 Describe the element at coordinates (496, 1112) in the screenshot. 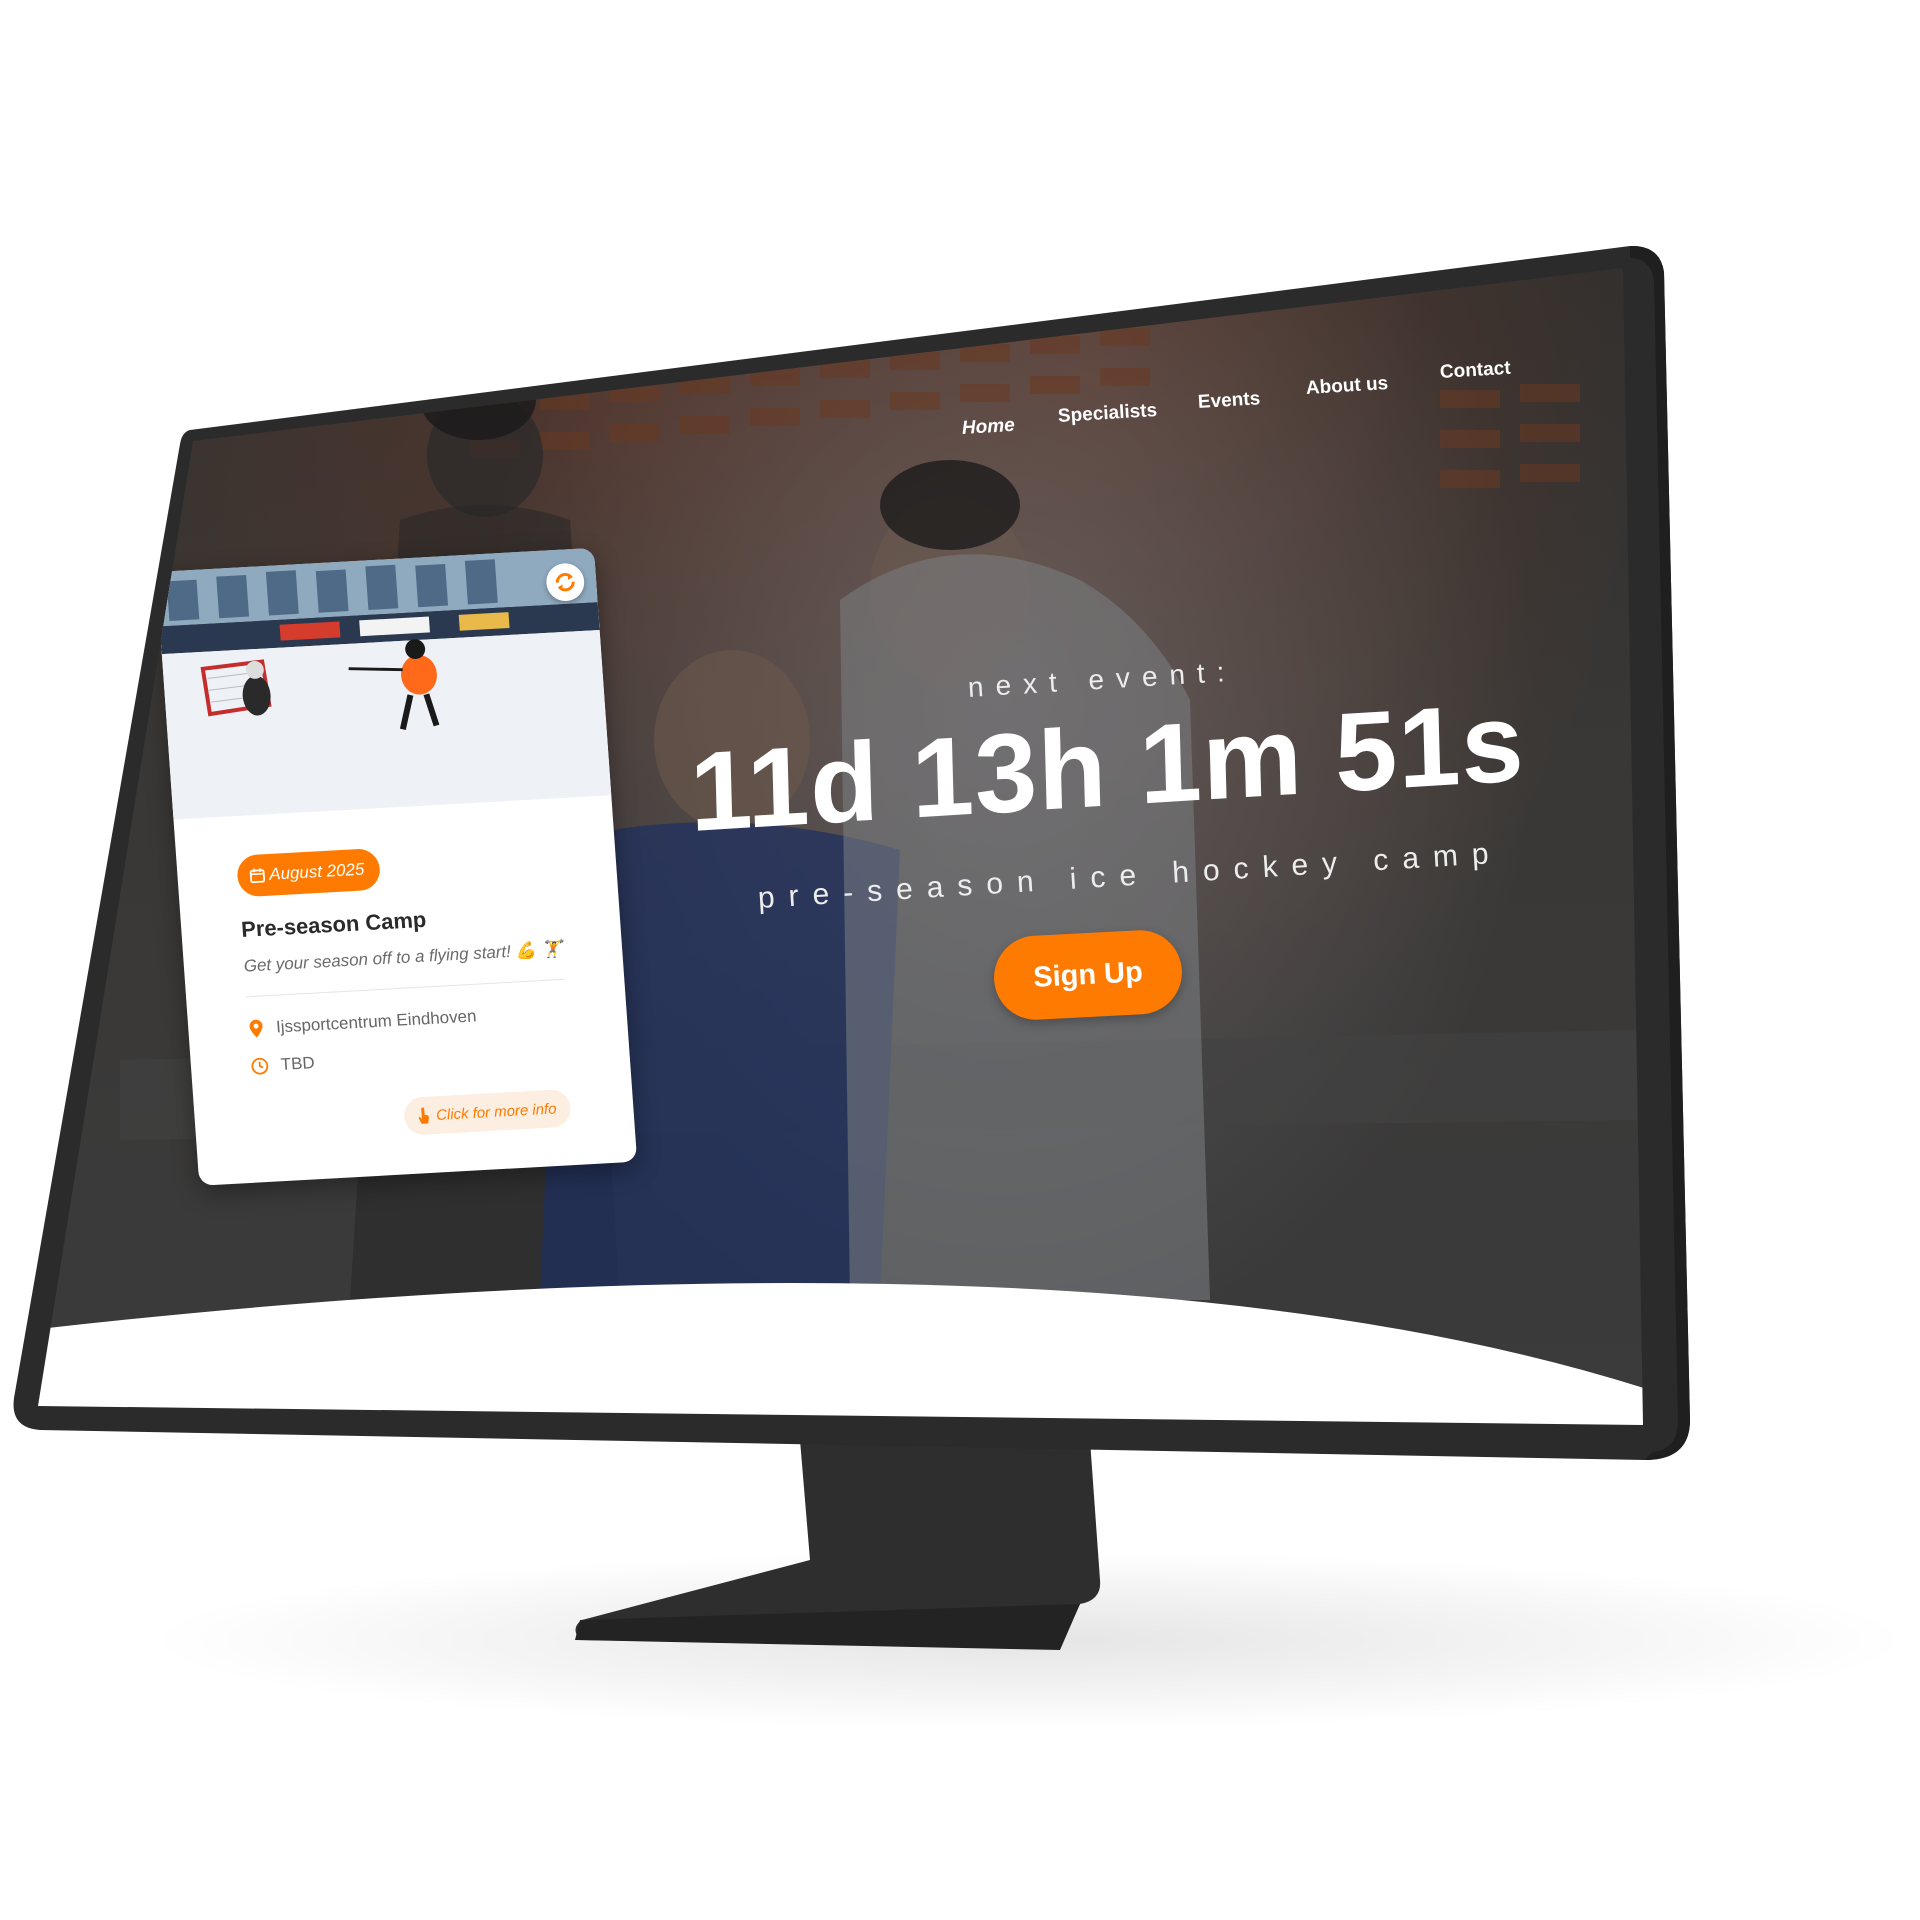

I see `more-info-label: Click for more info` at that location.